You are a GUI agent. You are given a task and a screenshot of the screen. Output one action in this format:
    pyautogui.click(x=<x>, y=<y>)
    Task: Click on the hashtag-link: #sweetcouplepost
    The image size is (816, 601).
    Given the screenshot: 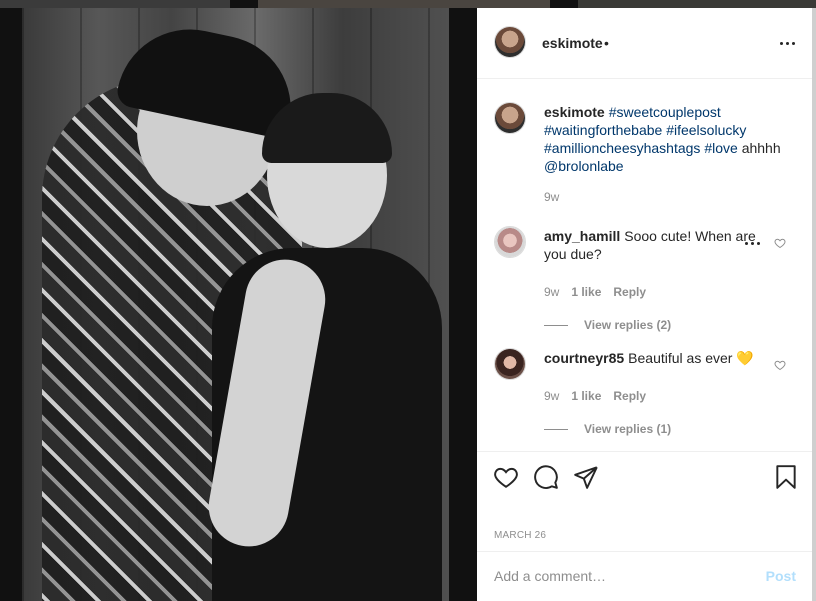 What is the action you would take?
    pyautogui.click(x=665, y=112)
    